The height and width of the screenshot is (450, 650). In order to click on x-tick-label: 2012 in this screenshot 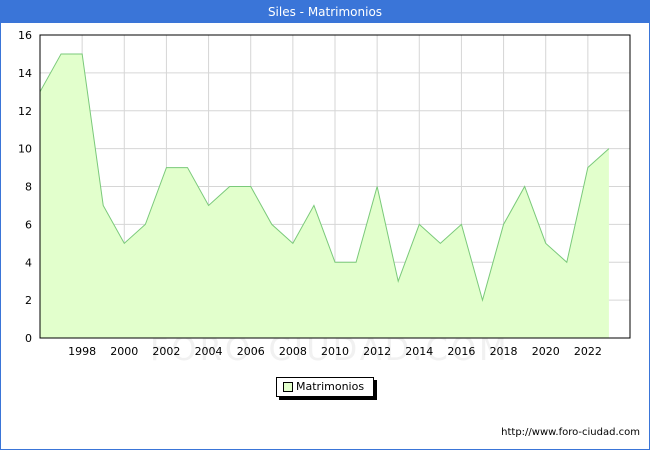, I will do `click(377, 351)`.